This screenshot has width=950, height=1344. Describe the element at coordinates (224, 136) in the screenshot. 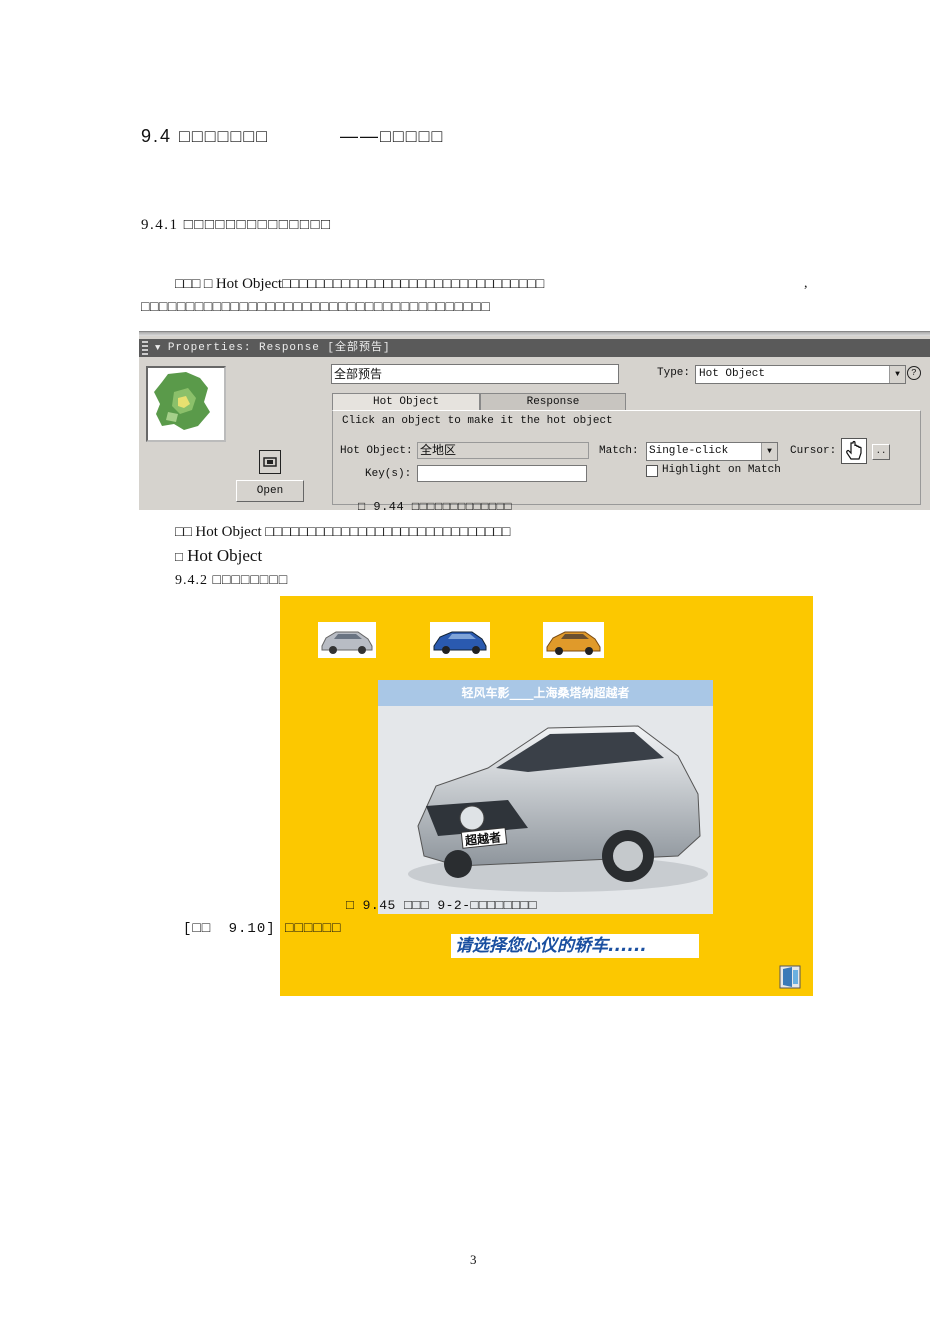

I see `section-title-left: □□□□□□□` at that location.